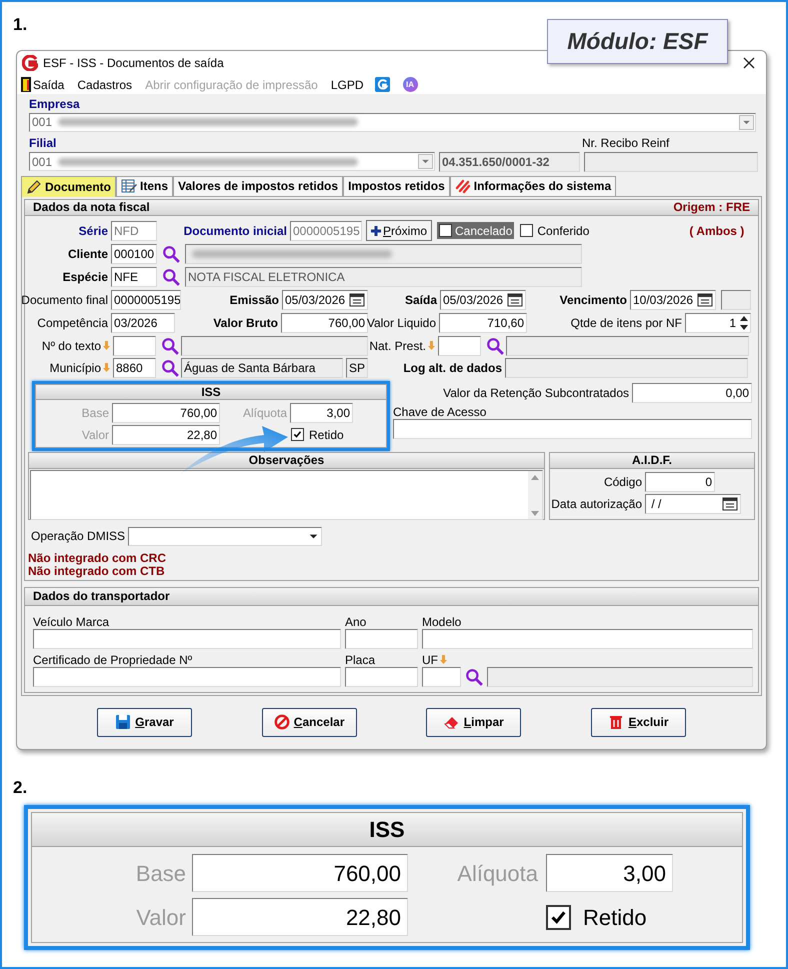 Image resolution: width=788 pixels, height=969 pixels. Describe the element at coordinates (623, 482) in the screenshot. I see `field-label: Código` at that location.